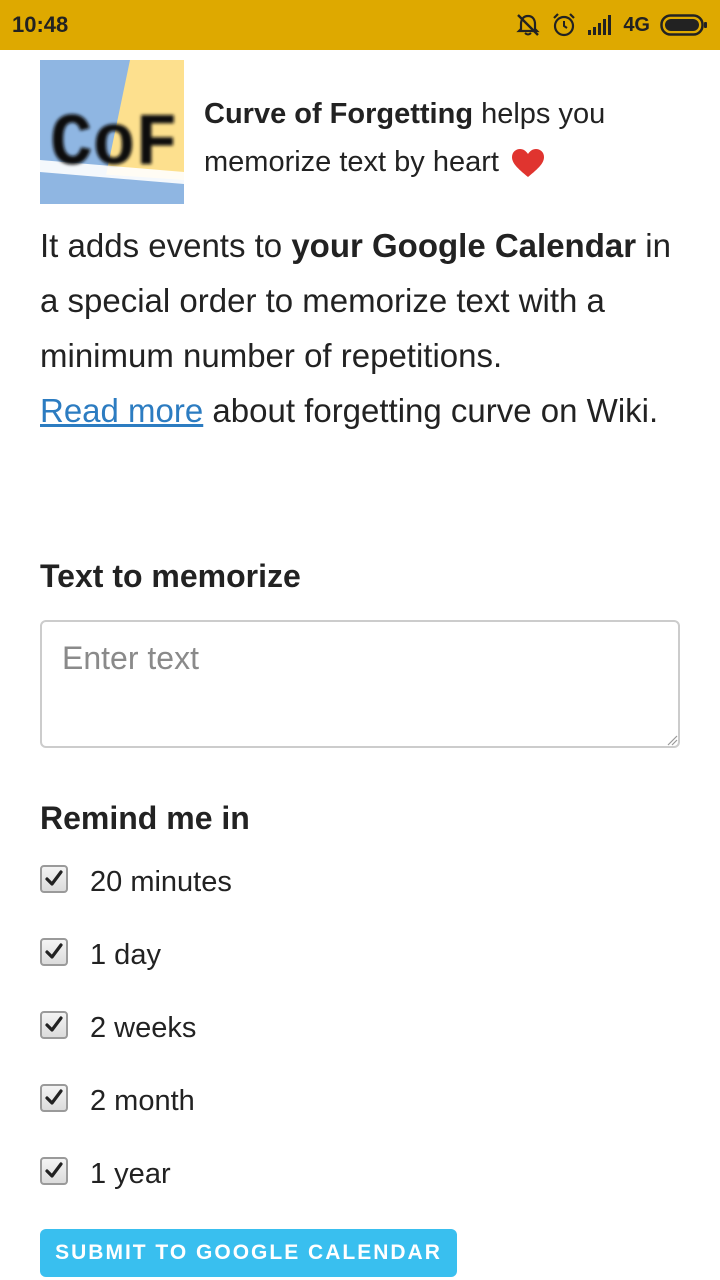  I want to click on description-bold: your Google Calendar, so click(464, 245).